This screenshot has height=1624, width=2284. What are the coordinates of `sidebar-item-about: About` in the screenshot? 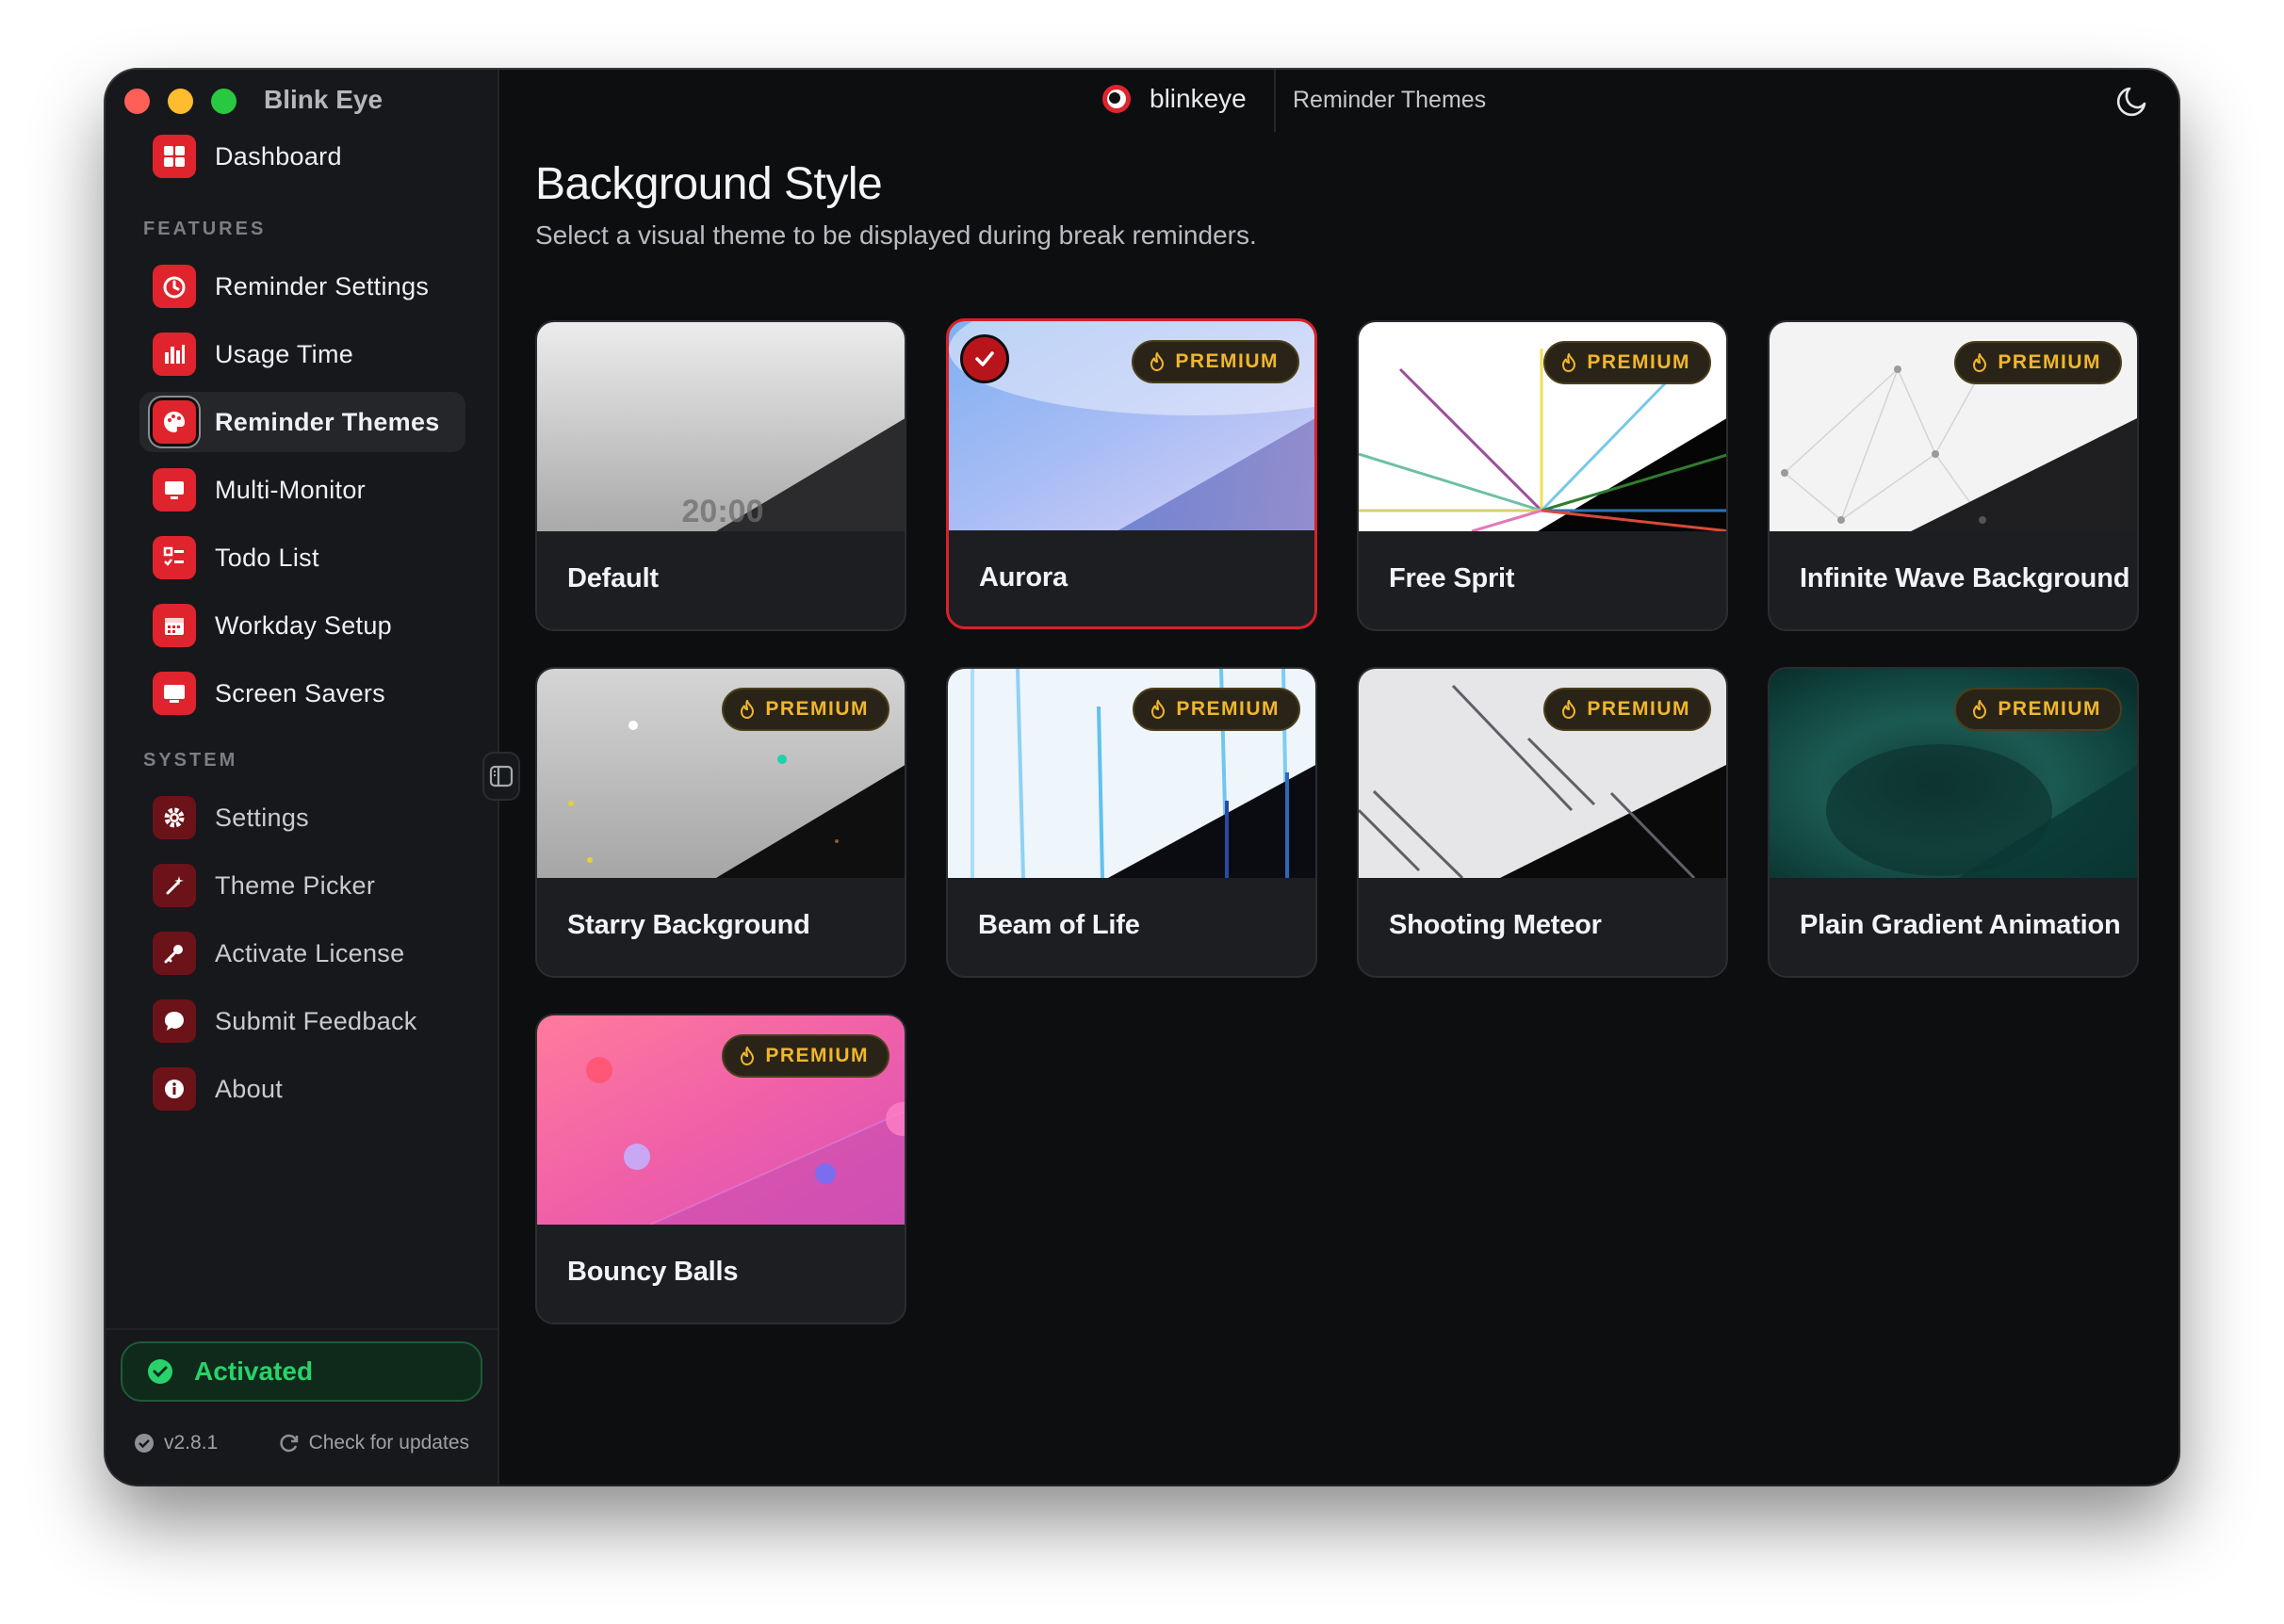 It's located at (302, 1089).